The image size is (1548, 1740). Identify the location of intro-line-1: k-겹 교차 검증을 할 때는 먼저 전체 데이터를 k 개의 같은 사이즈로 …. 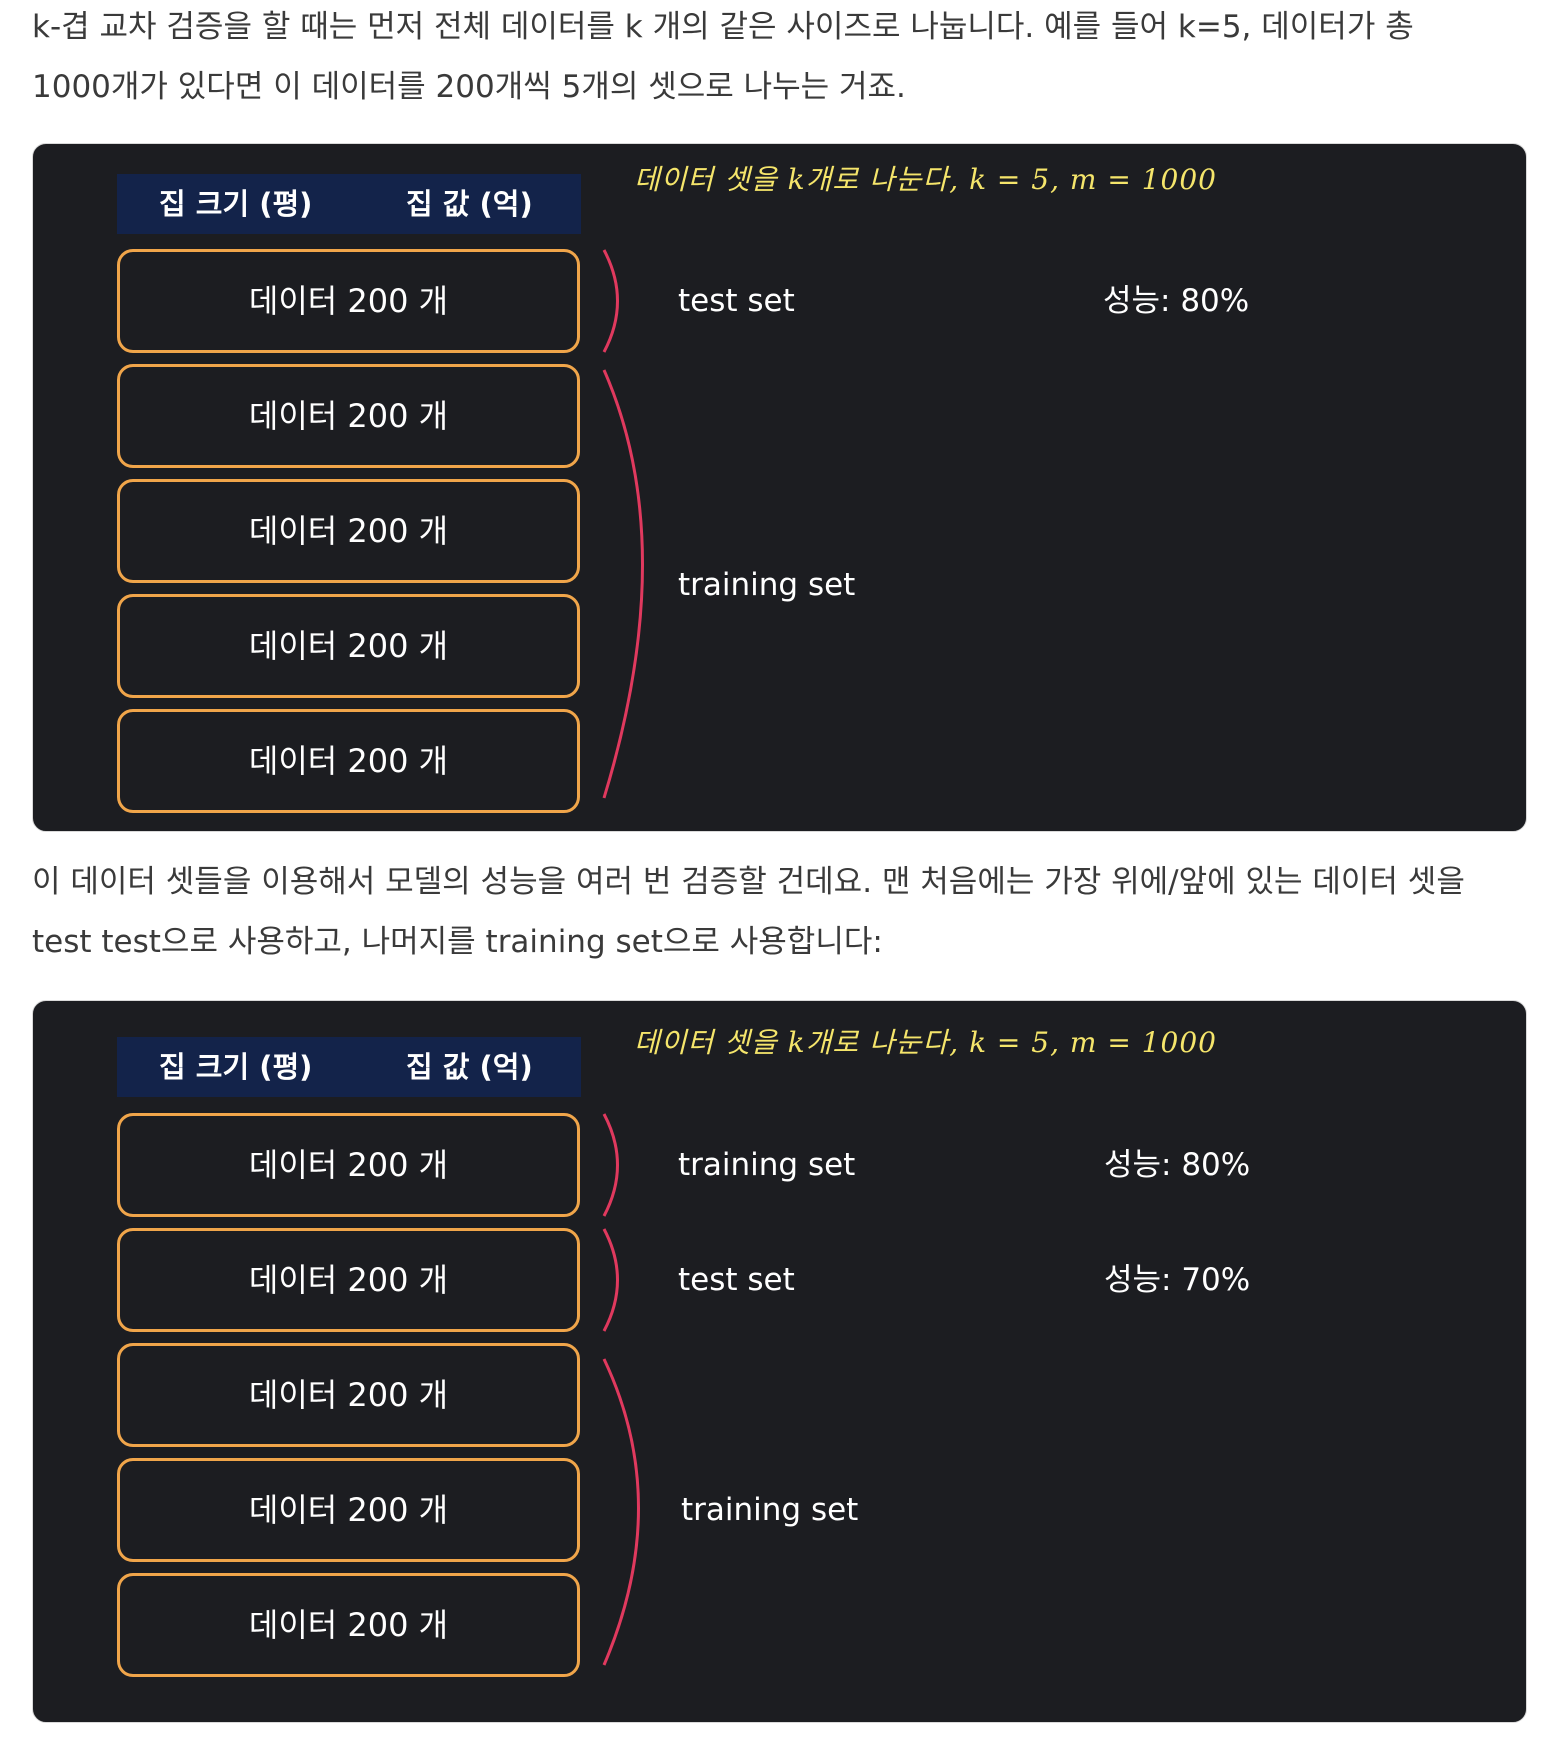
(723, 27).